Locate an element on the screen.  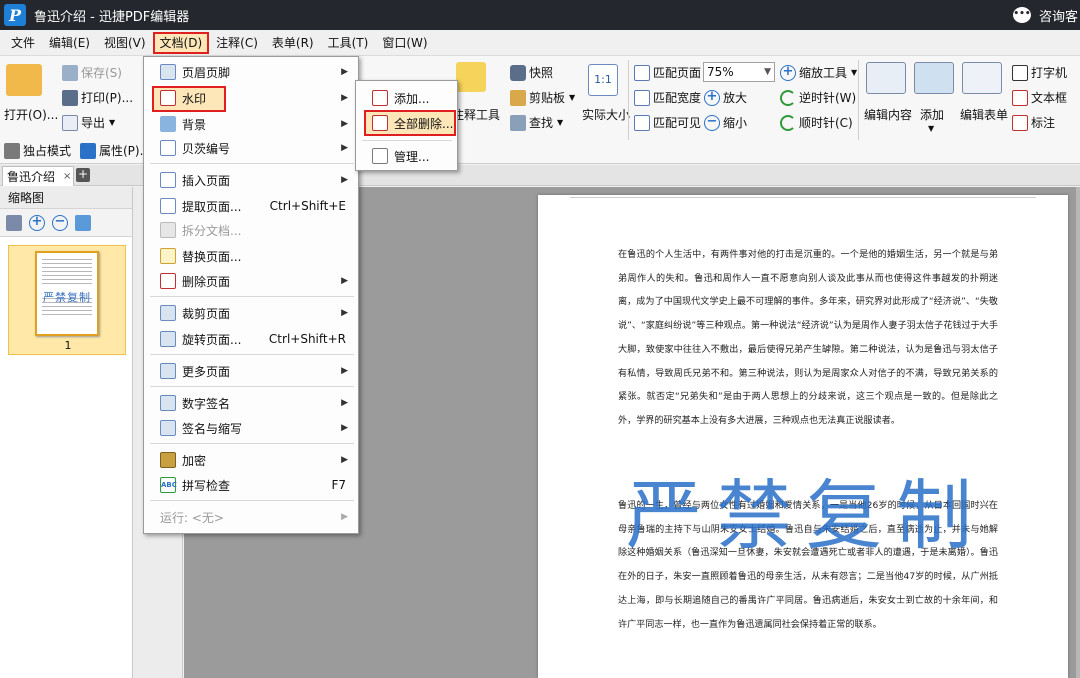
rotate-icon is located at coordinates (83, 222).